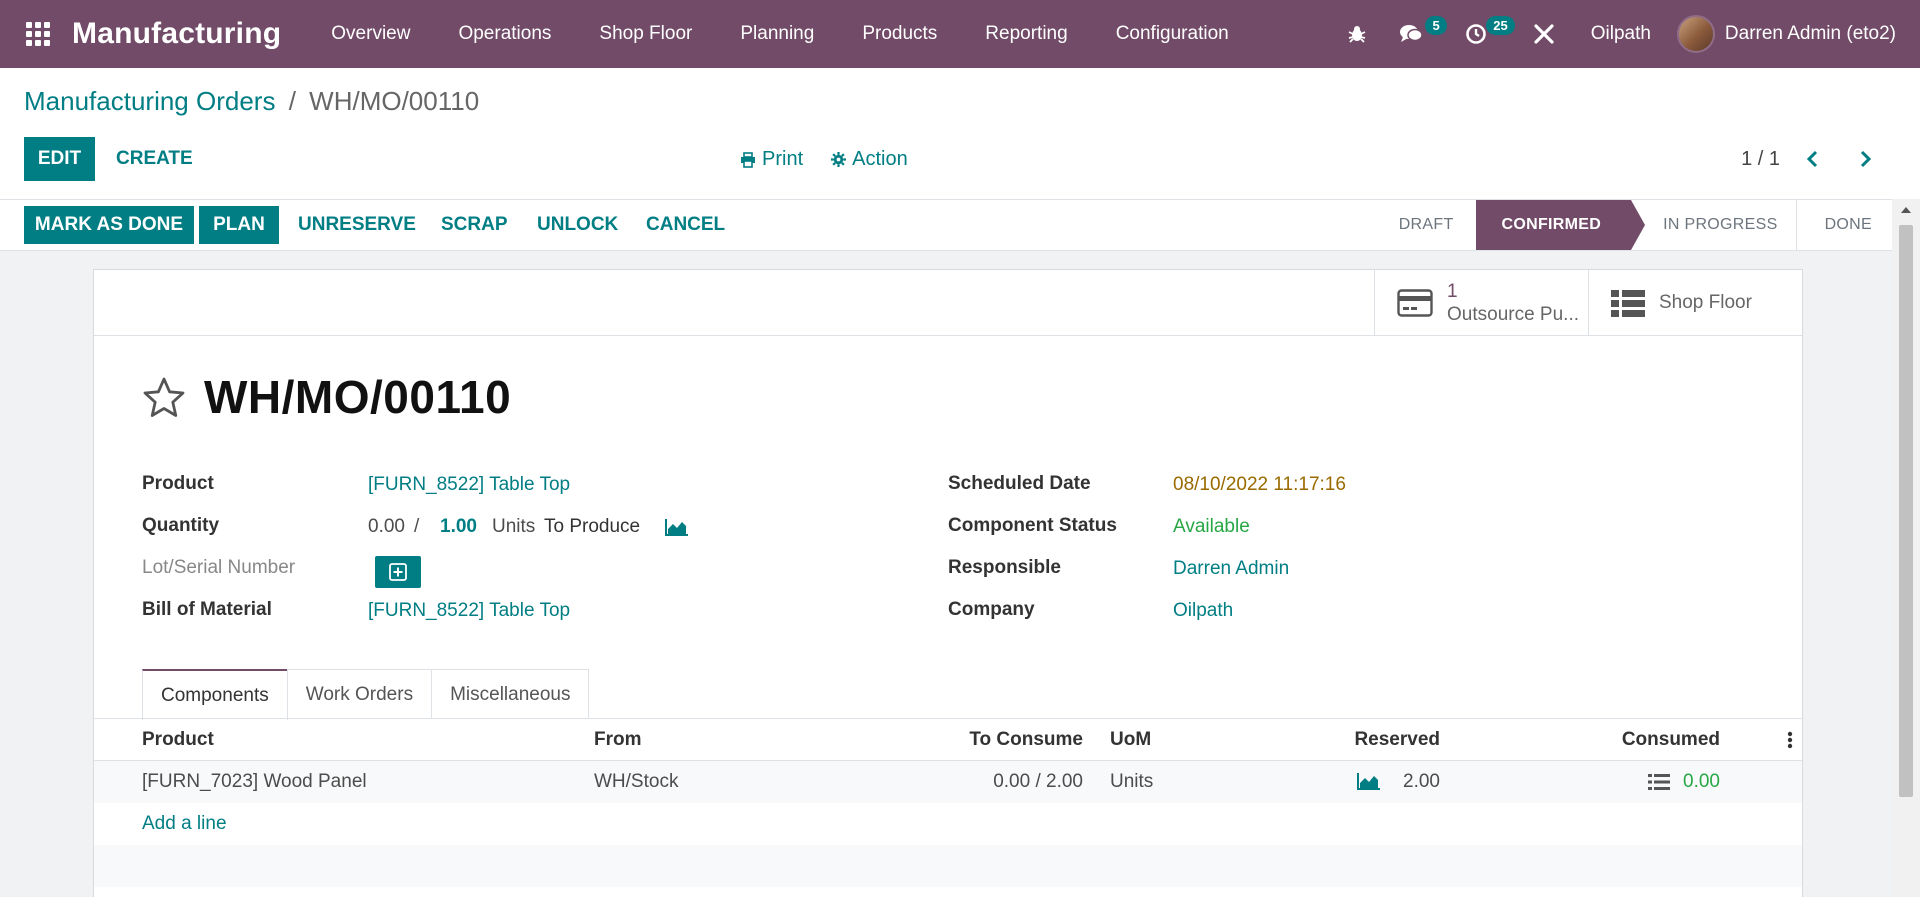  Describe the element at coordinates (510, 694) in the screenshot. I see `tab-miscellaneous: Miscellaneous` at that location.